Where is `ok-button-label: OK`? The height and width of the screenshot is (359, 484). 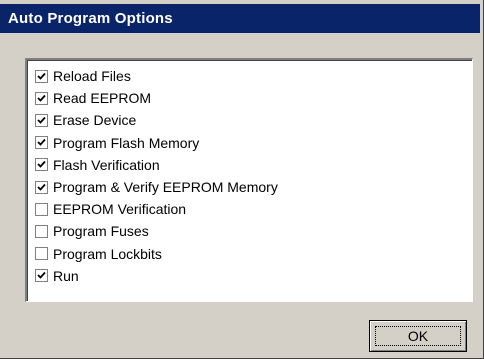
ok-button-label: OK is located at coordinates (418, 336).